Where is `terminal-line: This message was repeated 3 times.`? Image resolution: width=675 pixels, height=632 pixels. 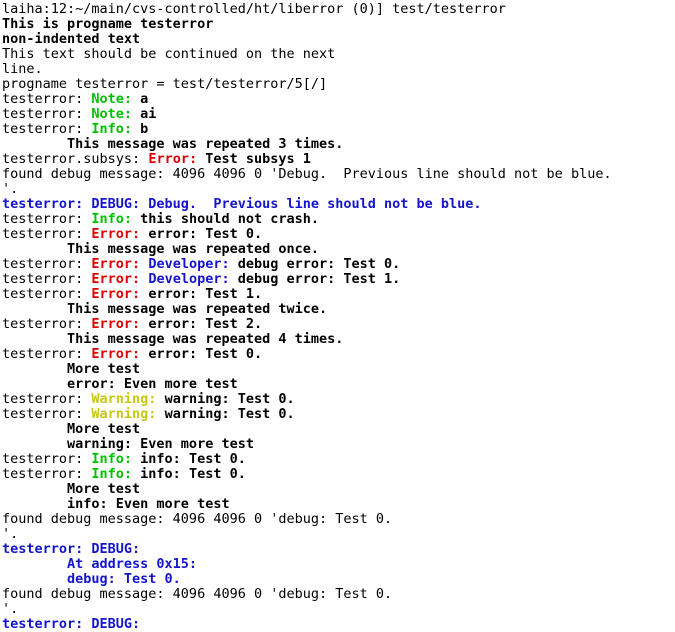
terminal-line: This message was repeated 3 times. is located at coordinates (338, 144).